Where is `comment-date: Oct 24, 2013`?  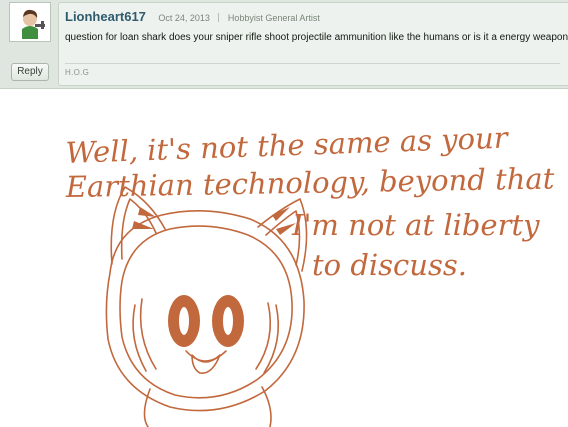
comment-date: Oct 24, 2013 is located at coordinates (184, 18).